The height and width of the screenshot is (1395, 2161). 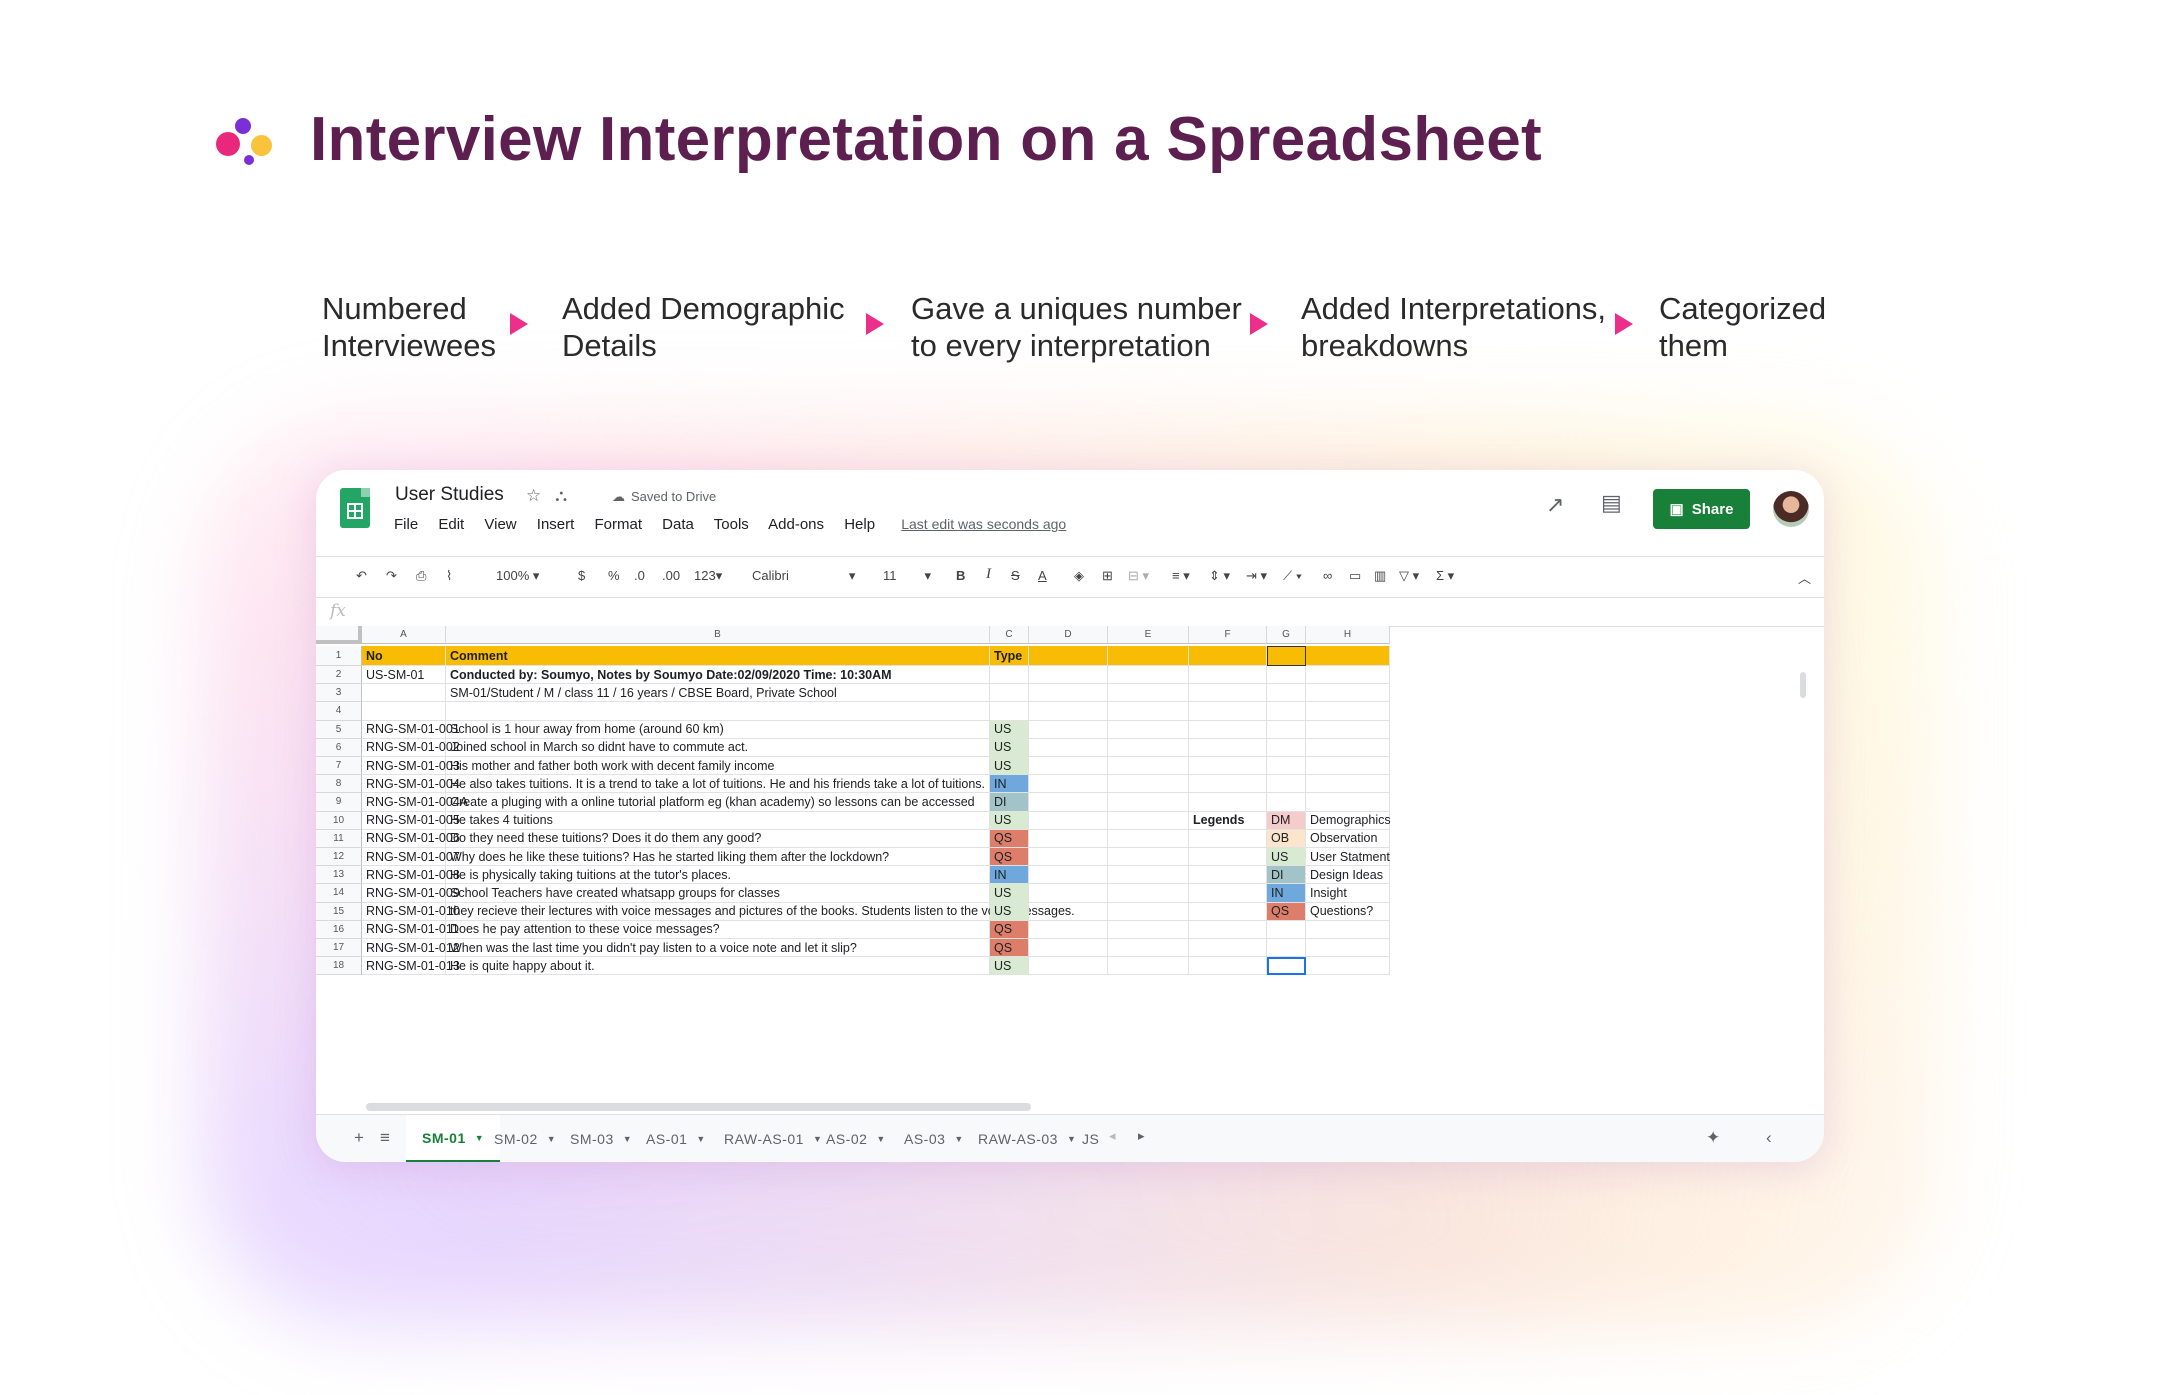 I want to click on scroll-tabs-left-icon: ◂, so click(x=1112, y=1136).